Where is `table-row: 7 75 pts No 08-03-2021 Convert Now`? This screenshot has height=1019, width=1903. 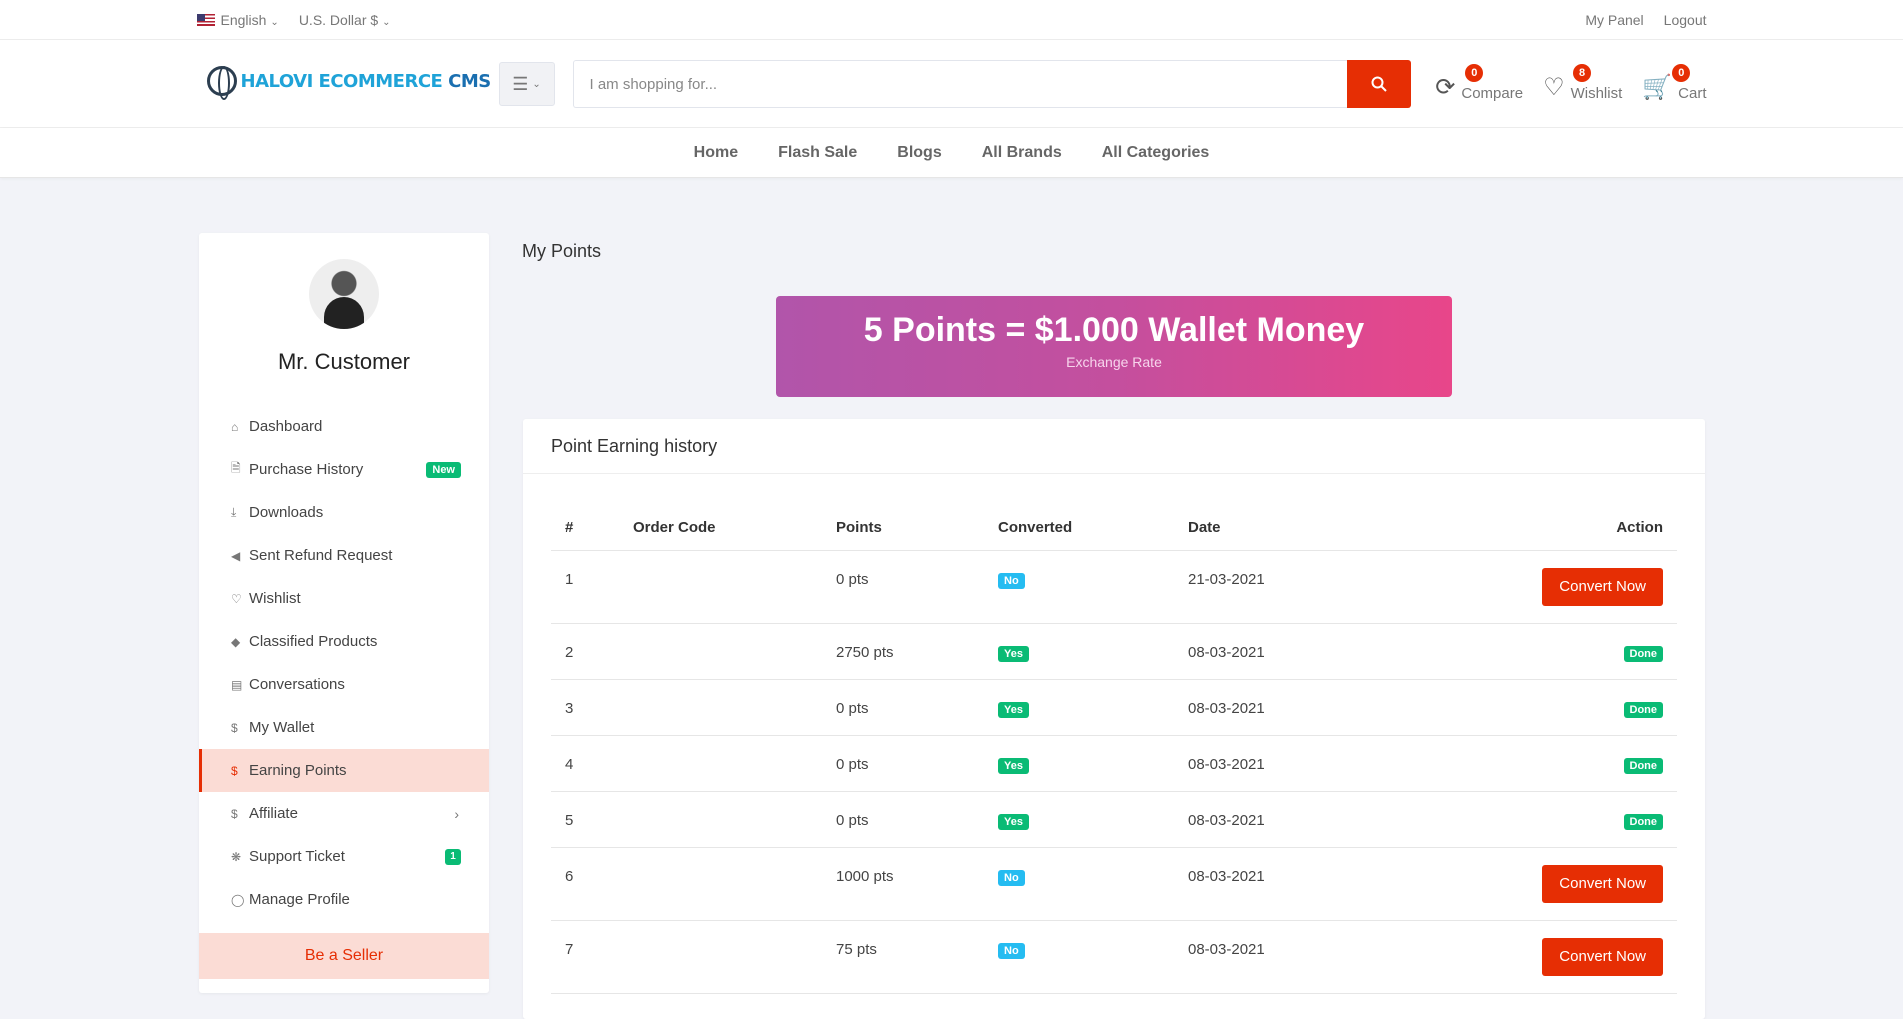
table-row: 7 75 pts No 08-03-2021 Convert Now is located at coordinates (1114, 957).